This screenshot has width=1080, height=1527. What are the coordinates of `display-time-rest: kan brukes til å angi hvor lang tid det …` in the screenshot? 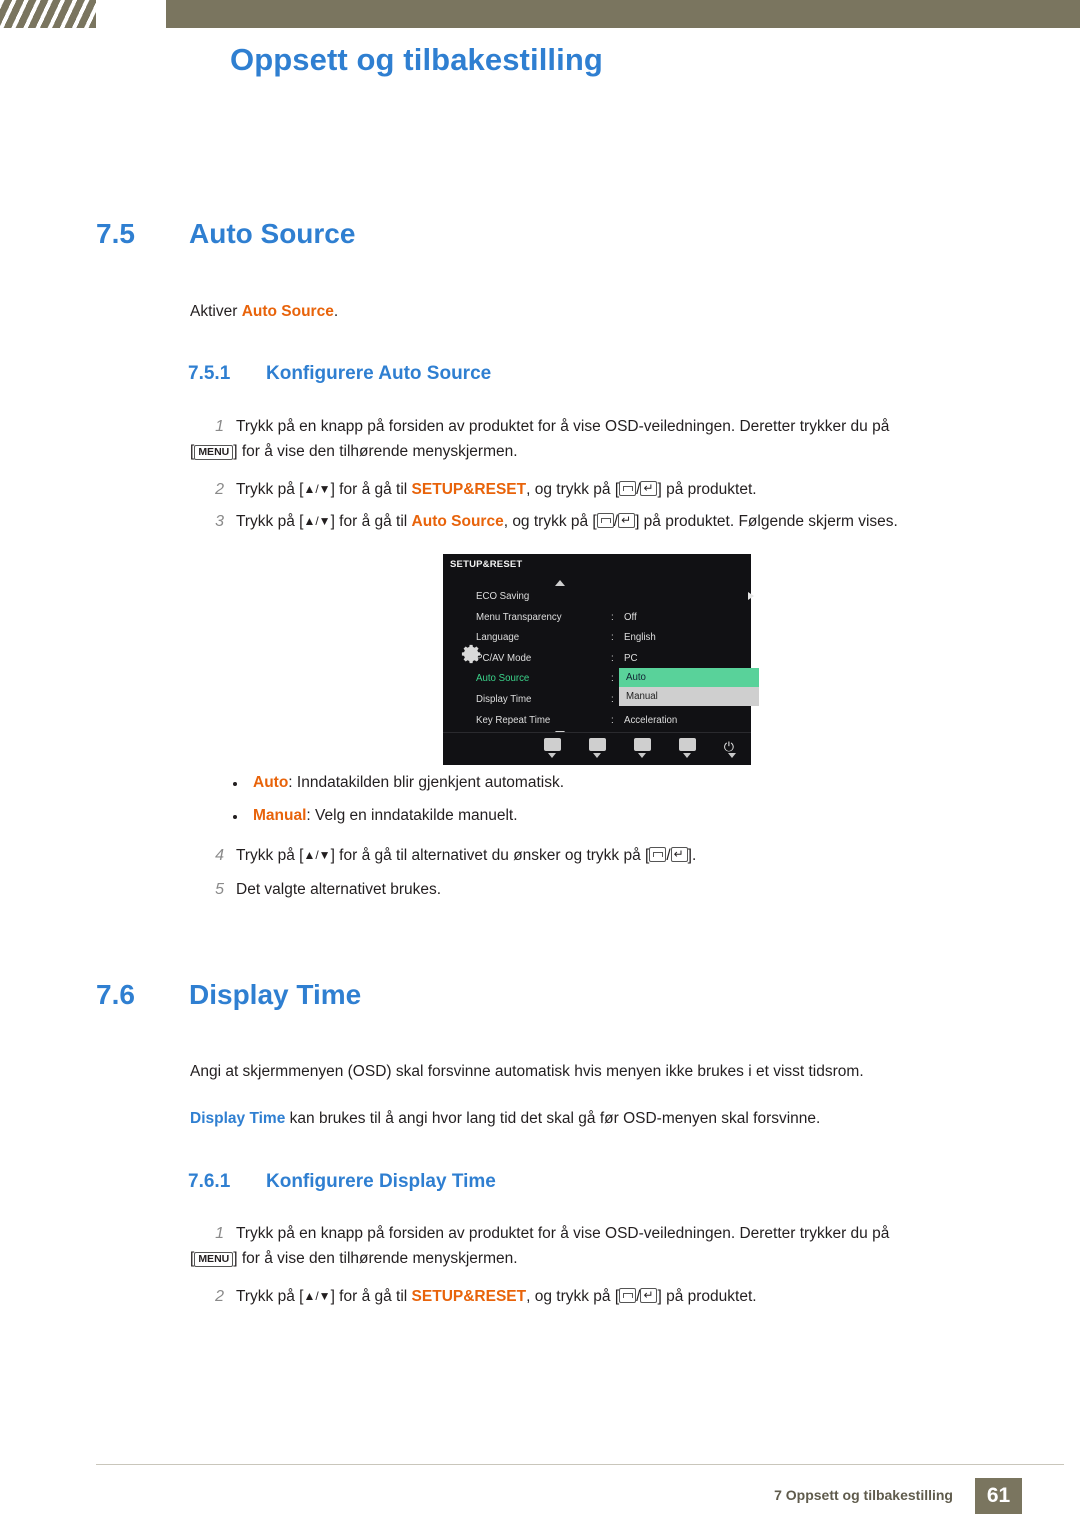 It's located at (553, 1118).